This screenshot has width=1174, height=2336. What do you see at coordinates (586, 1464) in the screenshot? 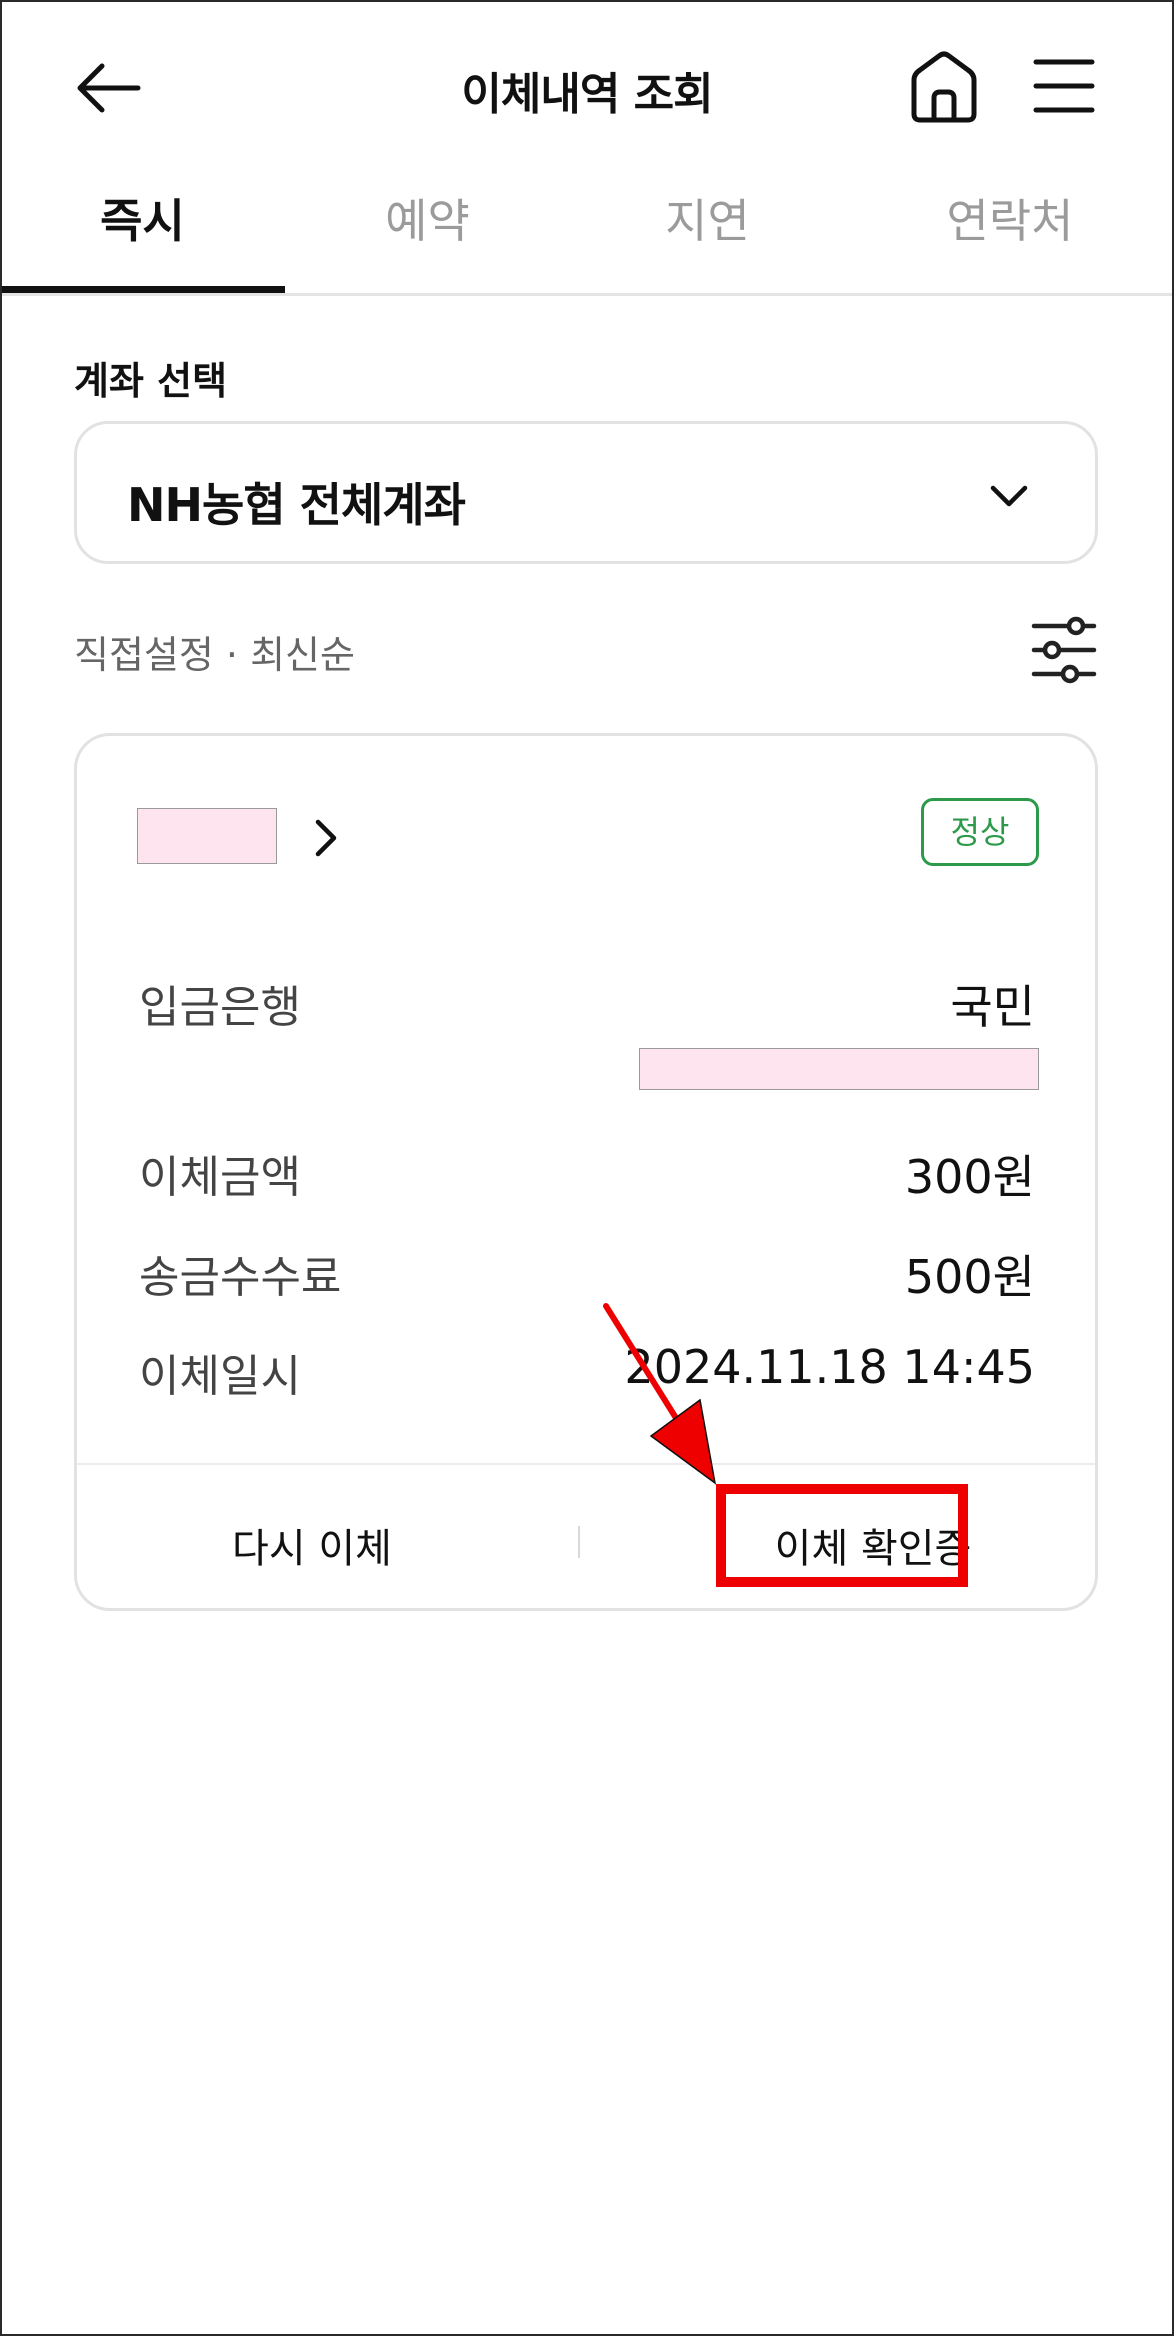
I see `card-divider` at bounding box center [586, 1464].